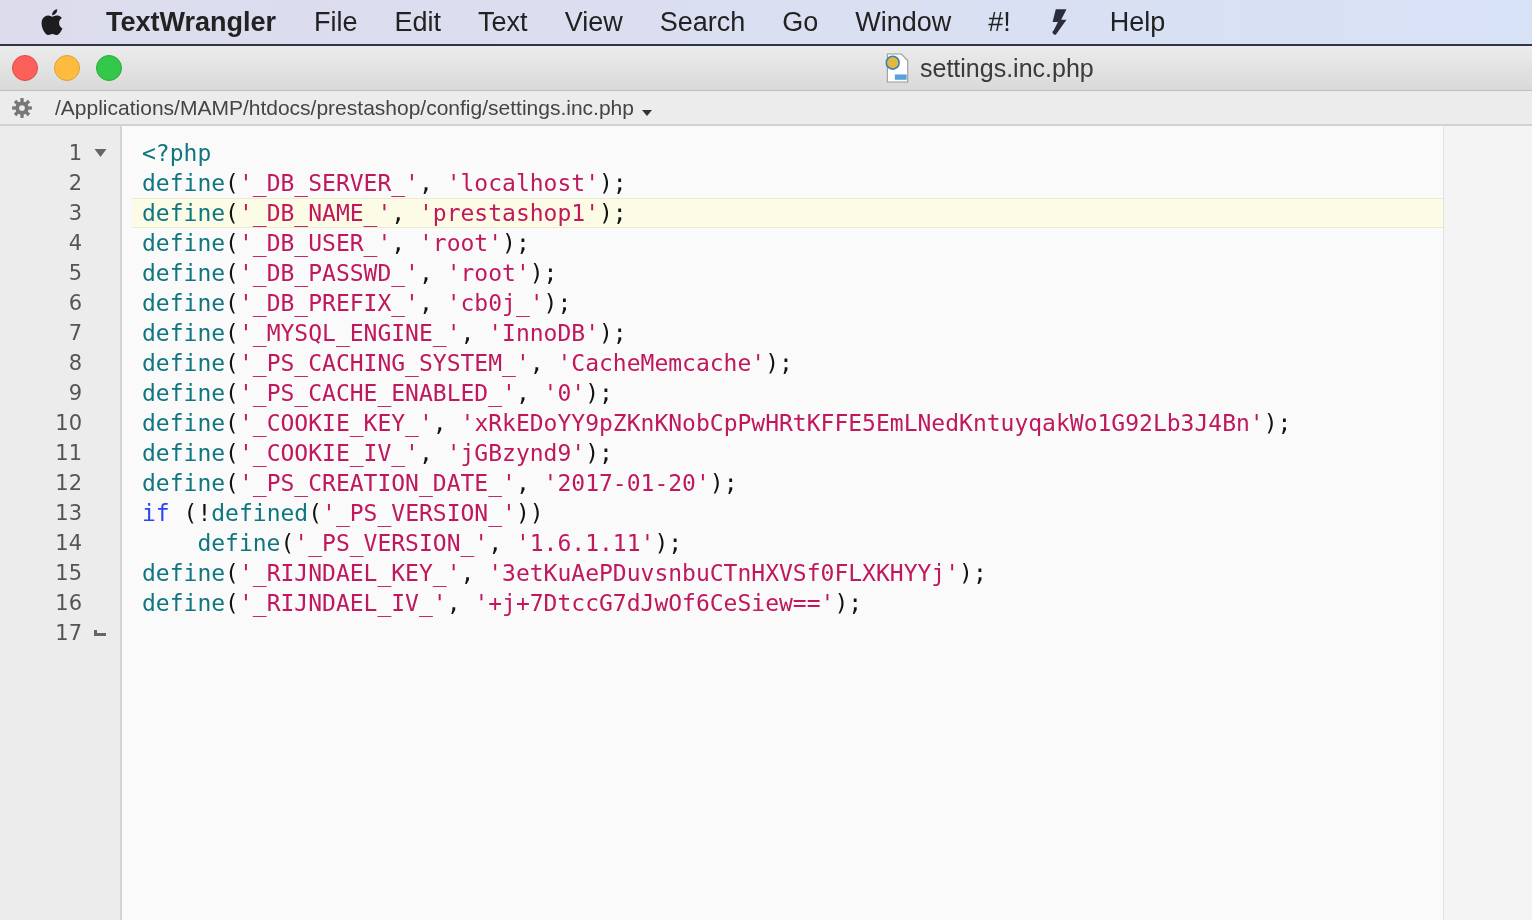 The width and height of the screenshot is (1532, 920). What do you see at coordinates (503, 22) in the screenshot?
I see `menu-item: Text` at bounding box center [503, 22].